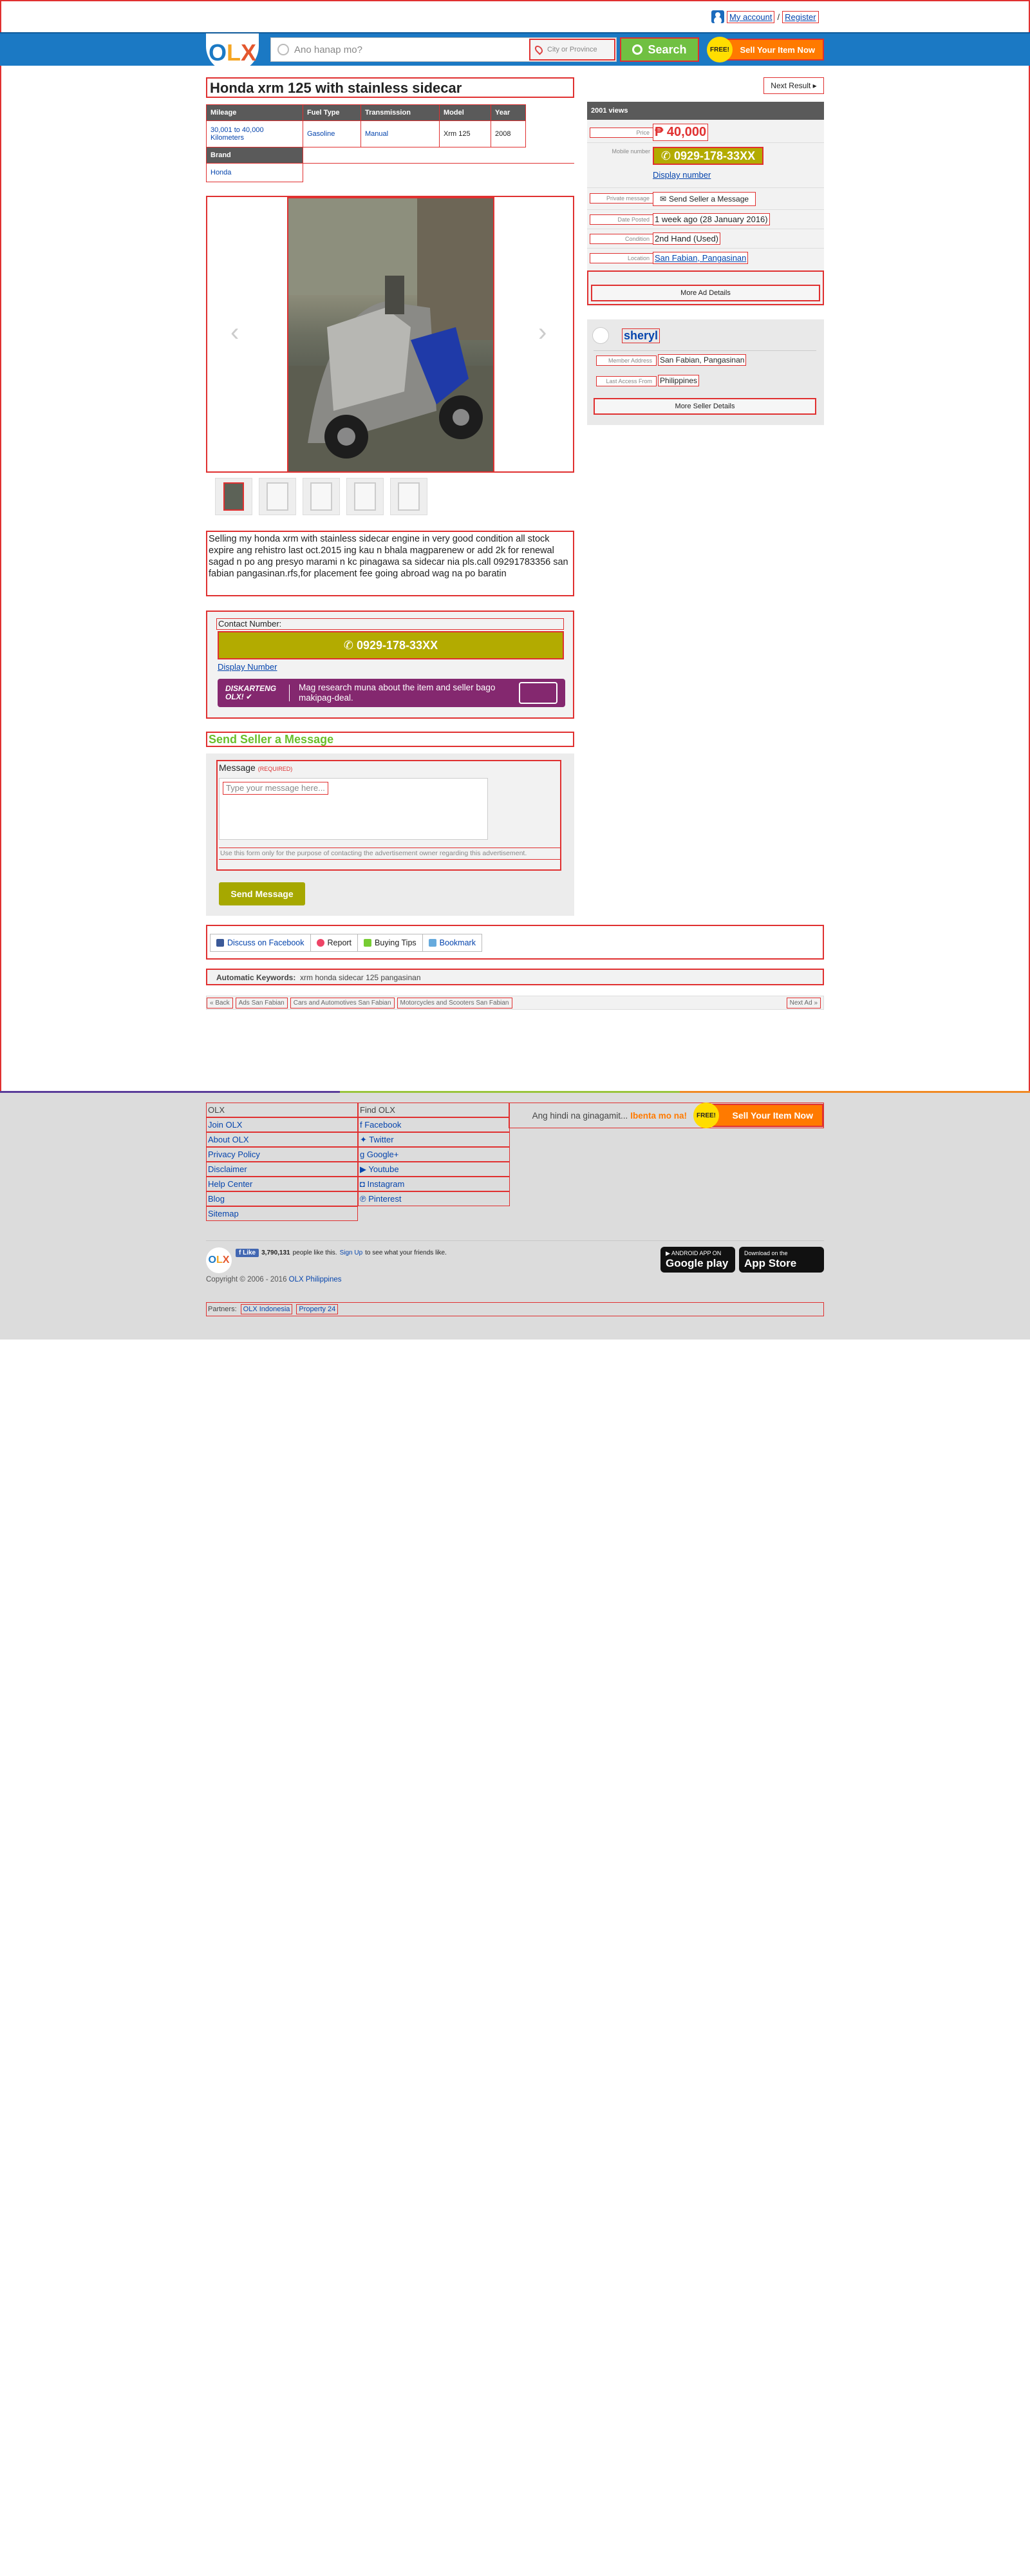 This screenshot has width=1030, height=2576. I want to click on spec-header: Year, so click(508, 112).